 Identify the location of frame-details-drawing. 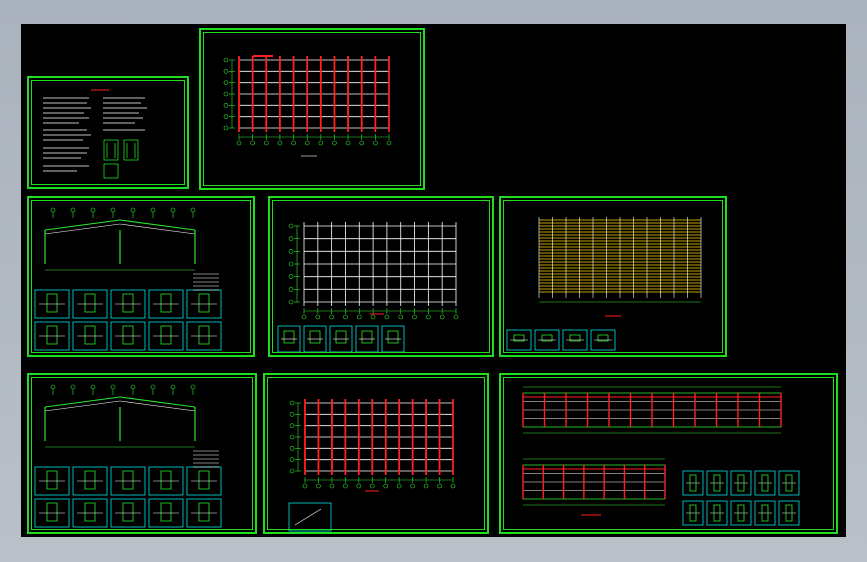
(128, 279).